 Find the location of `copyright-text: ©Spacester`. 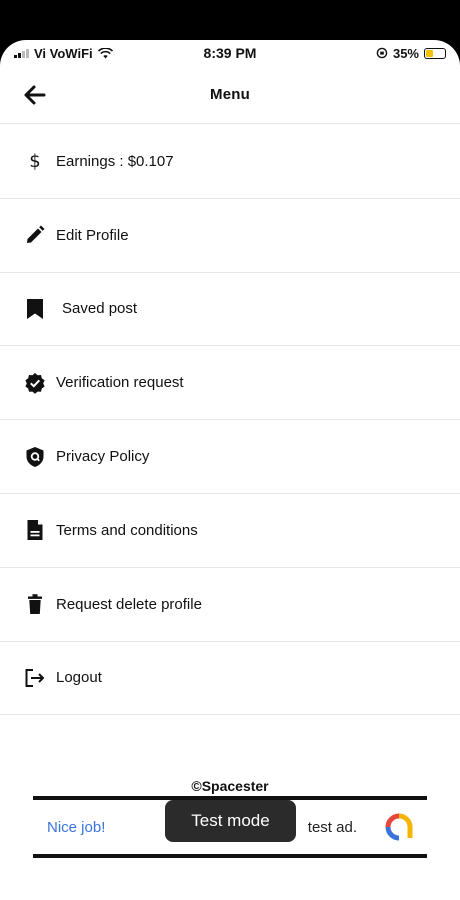

copyright-text: ©Spacester is located at coordinates (230, 786).